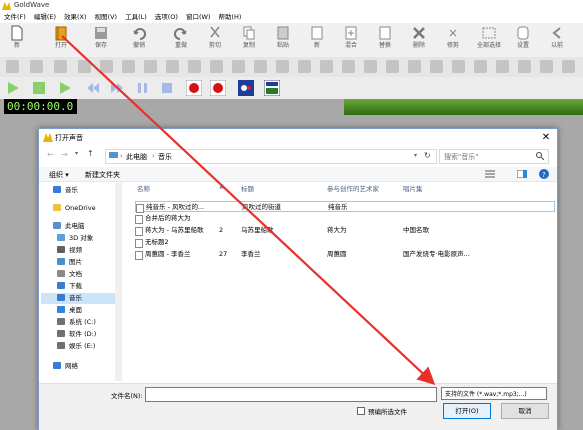 The height and width of the screenshot is (430, 583). Describe the element at coordinates (181, 40) in the screenshot. I see `redo-button: 重做` at that location.